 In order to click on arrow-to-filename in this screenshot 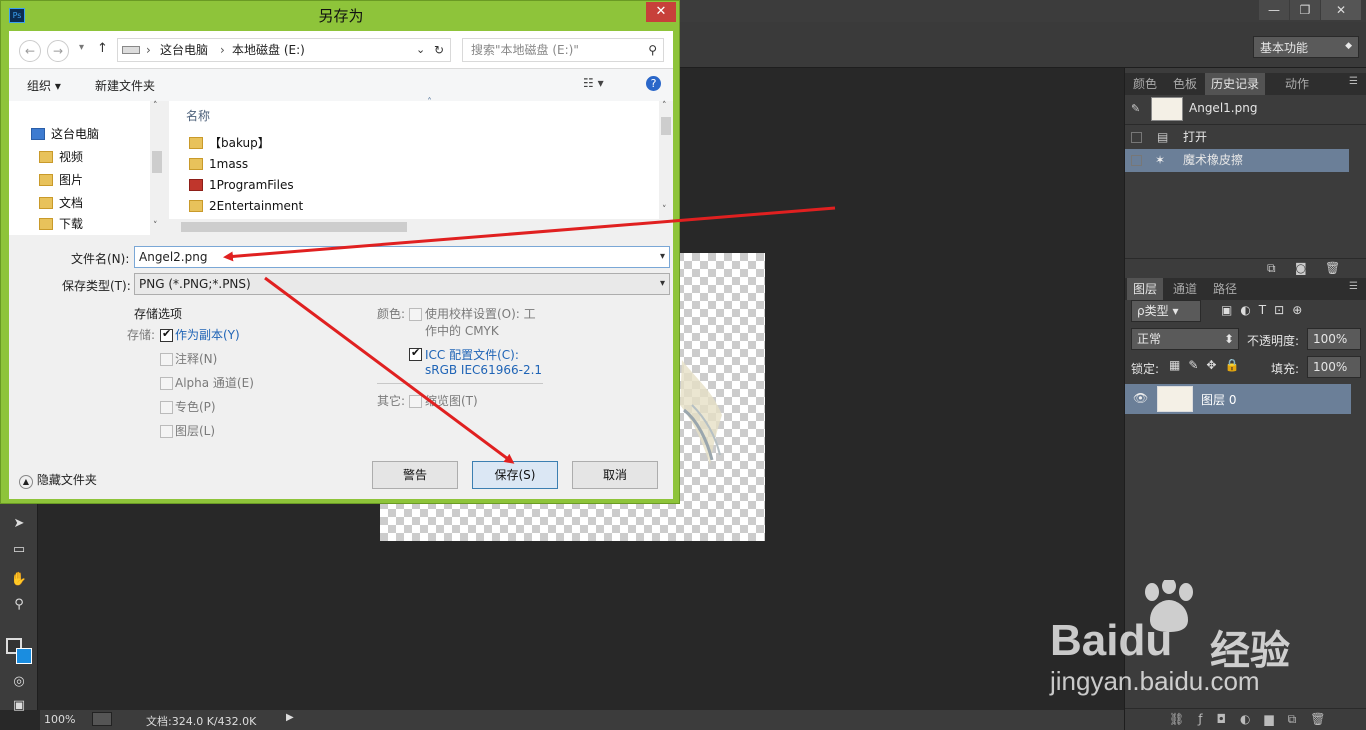, I will do `click(529, 234)`.